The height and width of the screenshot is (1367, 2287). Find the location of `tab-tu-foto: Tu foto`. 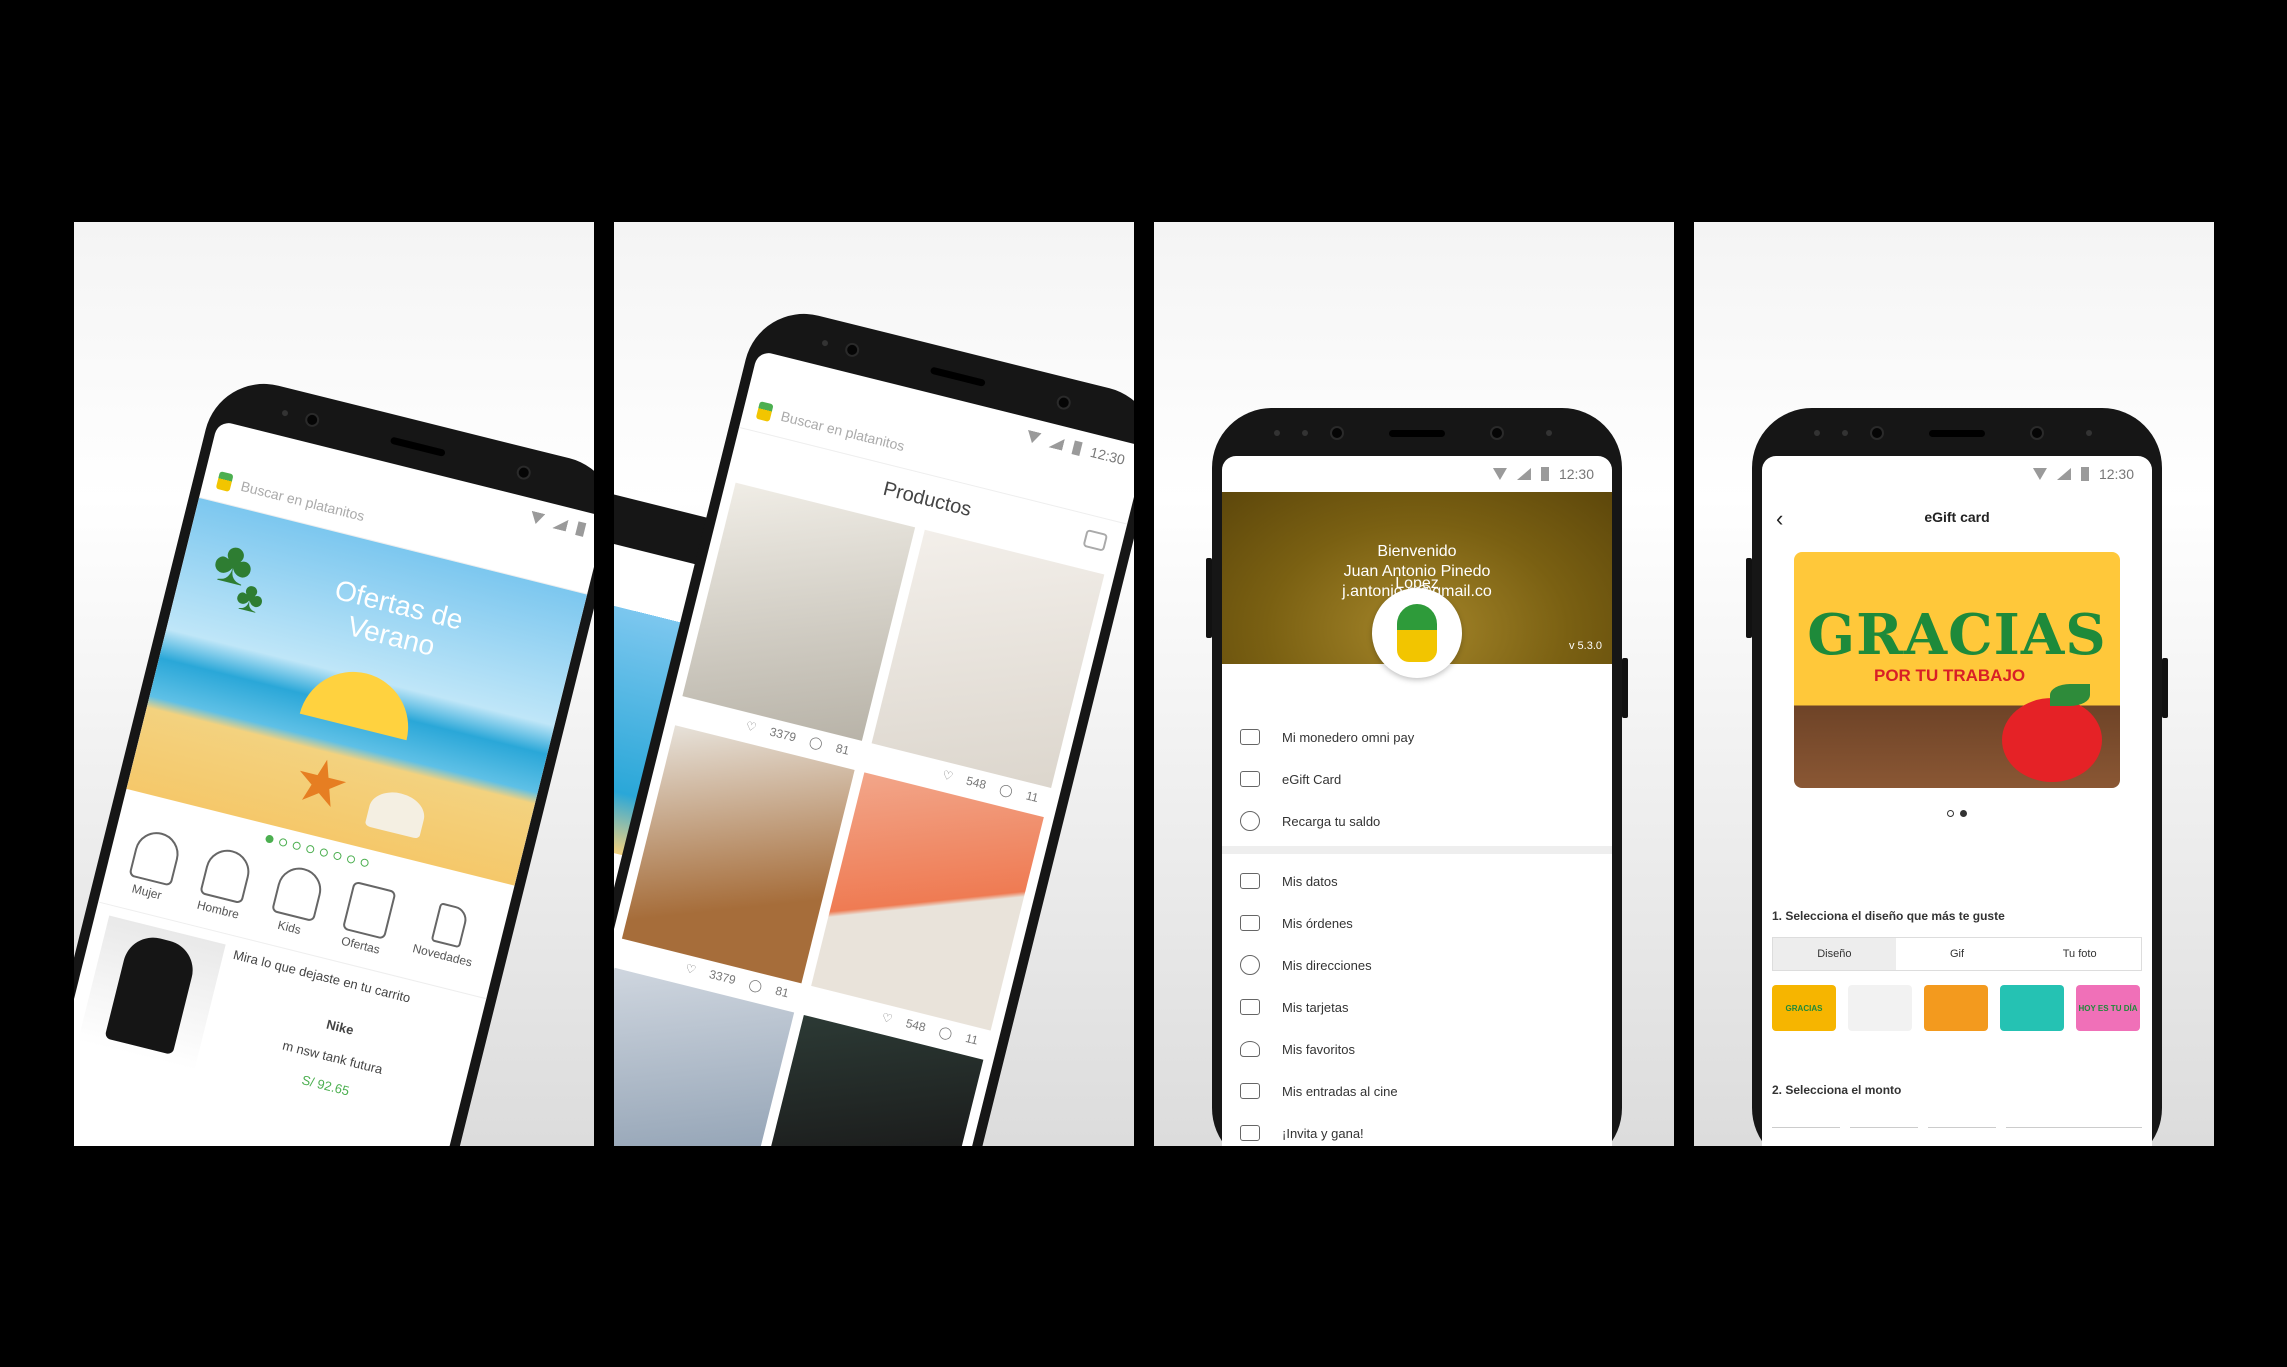

tab-tu-foto: Tu foto is located at coordinates (2079, 954).